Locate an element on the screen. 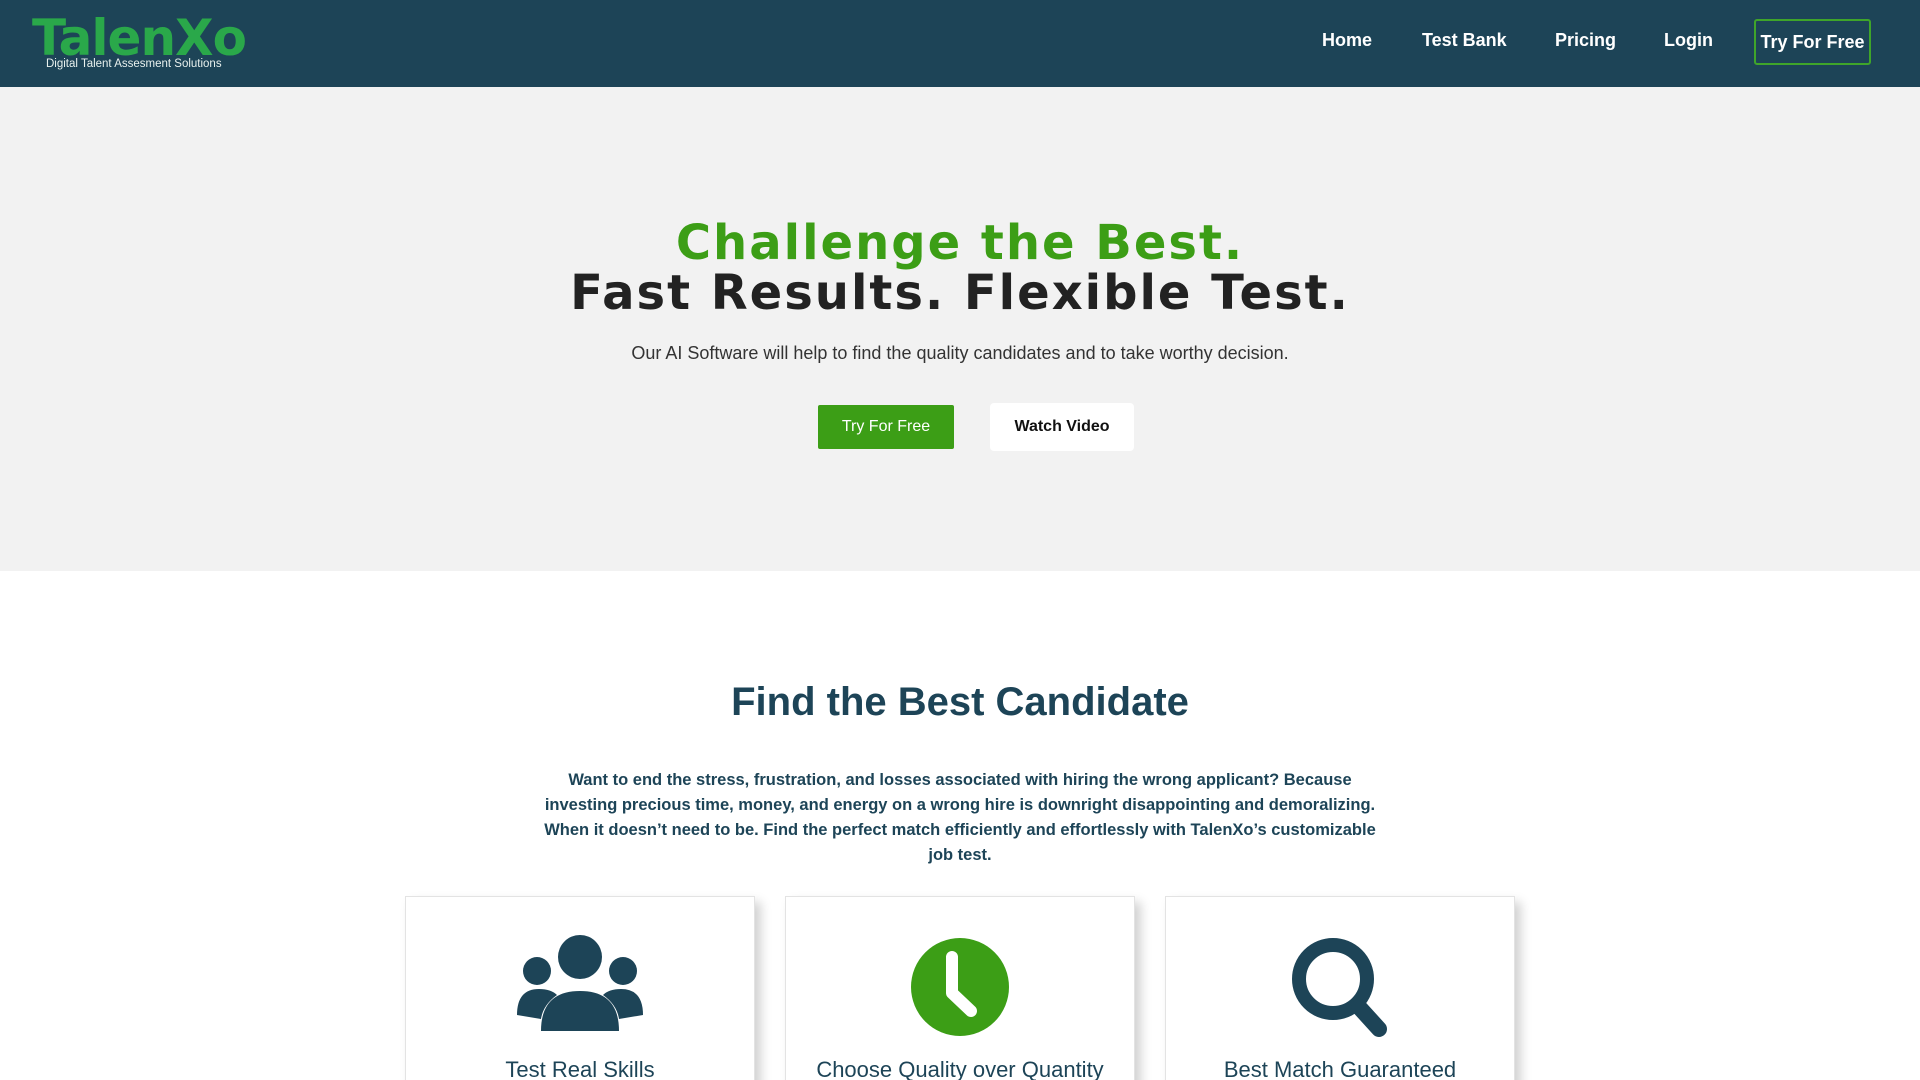 The height and width of the screenshot is (1080, 1920). card-title: Test Real Skills is located at coordinates (580, 1068).